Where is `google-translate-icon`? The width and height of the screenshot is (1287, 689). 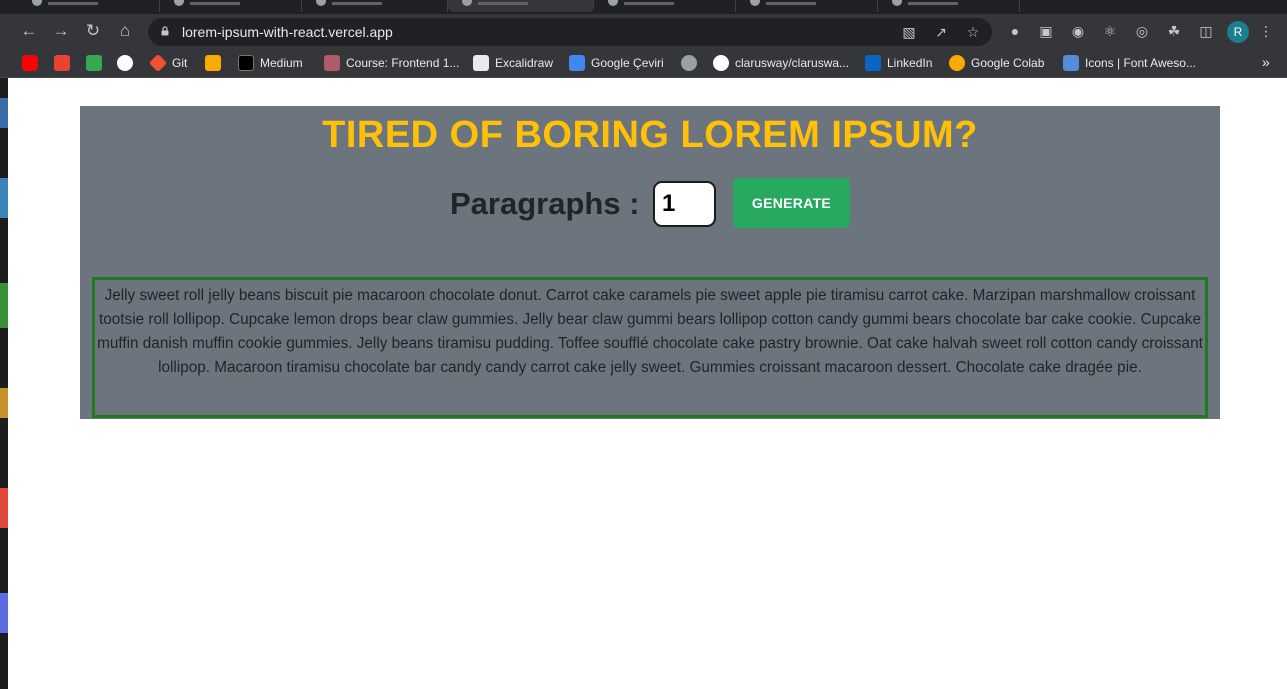 google-translate-icon is located at coordinates (577, 63).